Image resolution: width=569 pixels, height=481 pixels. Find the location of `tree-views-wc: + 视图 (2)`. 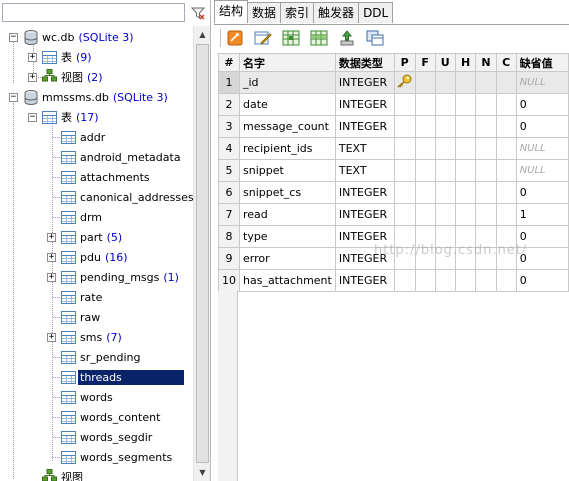

tree-views-wc: + 视图 (2) is located at coordinates (65, 77).